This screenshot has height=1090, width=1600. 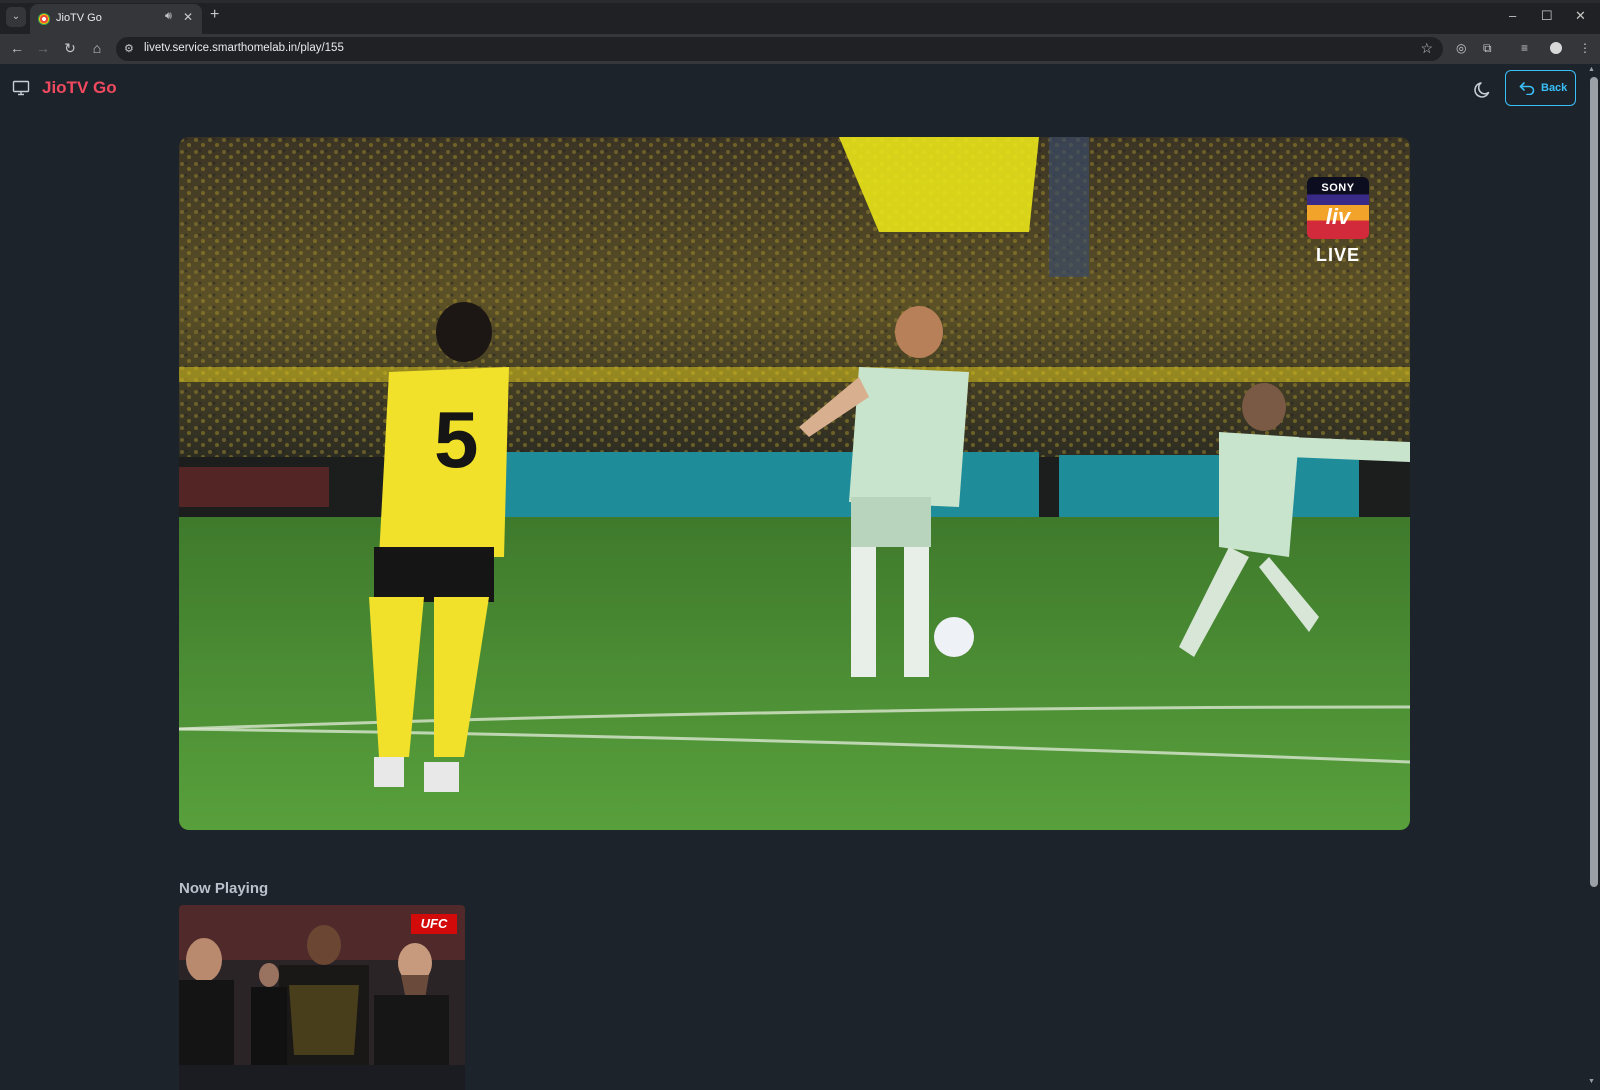 What do you see at coordinates (456, 439) in the screenshot?
I see `svg-text: 5` at bounding box center [456, 439].